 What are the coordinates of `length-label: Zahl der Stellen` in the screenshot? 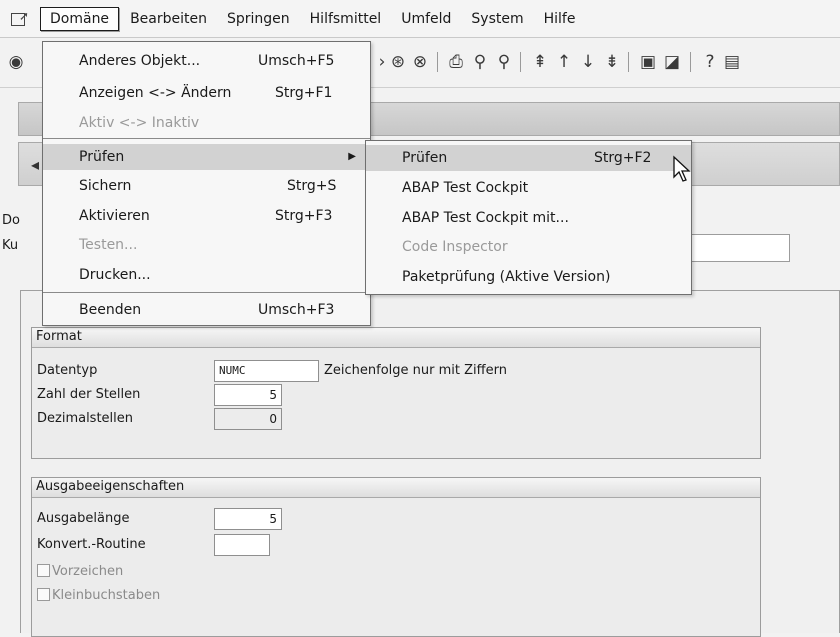 It's located at (89, 394).